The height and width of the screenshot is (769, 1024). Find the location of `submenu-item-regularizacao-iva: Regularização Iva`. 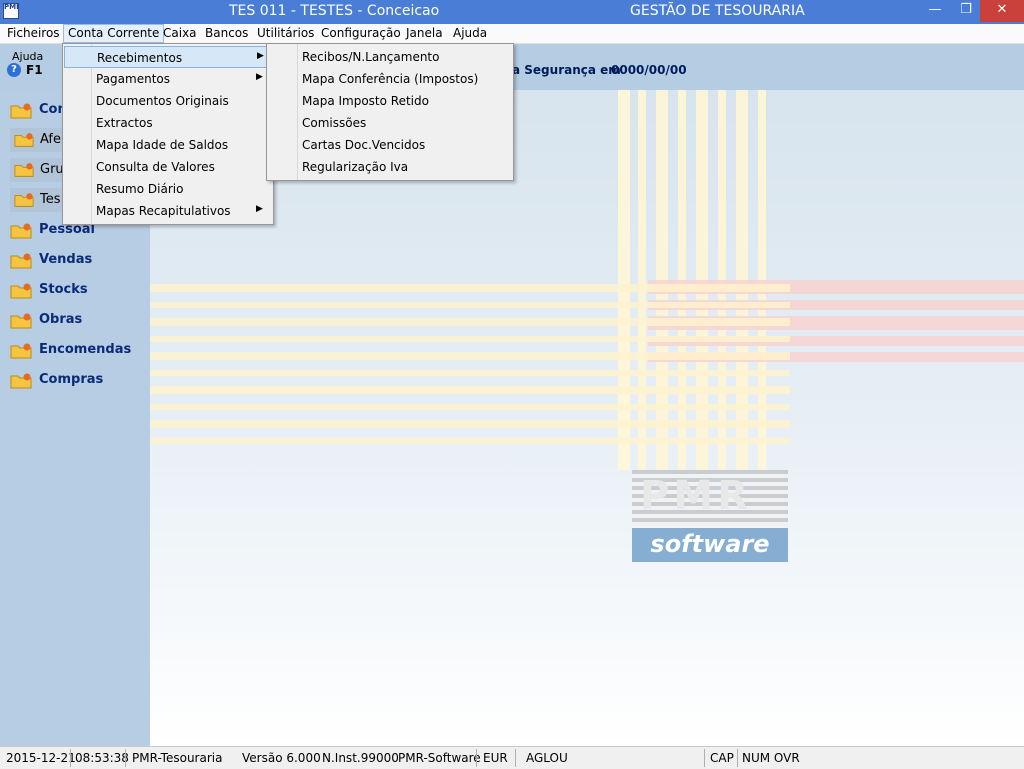

submenu-item-regularizacao-iva: Regularização Iva is located at coordinates (390, 167).